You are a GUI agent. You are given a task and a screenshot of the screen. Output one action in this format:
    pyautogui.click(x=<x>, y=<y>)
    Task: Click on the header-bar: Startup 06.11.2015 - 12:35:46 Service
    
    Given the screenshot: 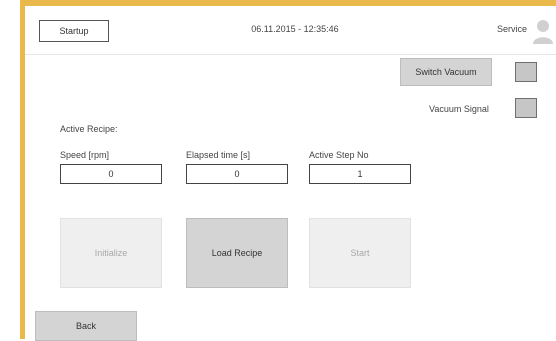 What is the action you would take?
    pyautogui.click(x=290, y=30)
    